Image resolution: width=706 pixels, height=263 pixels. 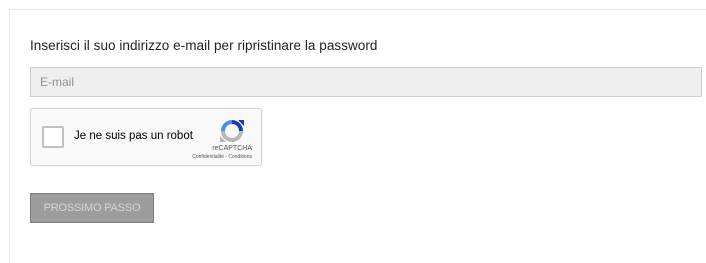 I want to click on recaptcha-brand: reCAPTCHA, so click(x=232, y=148).